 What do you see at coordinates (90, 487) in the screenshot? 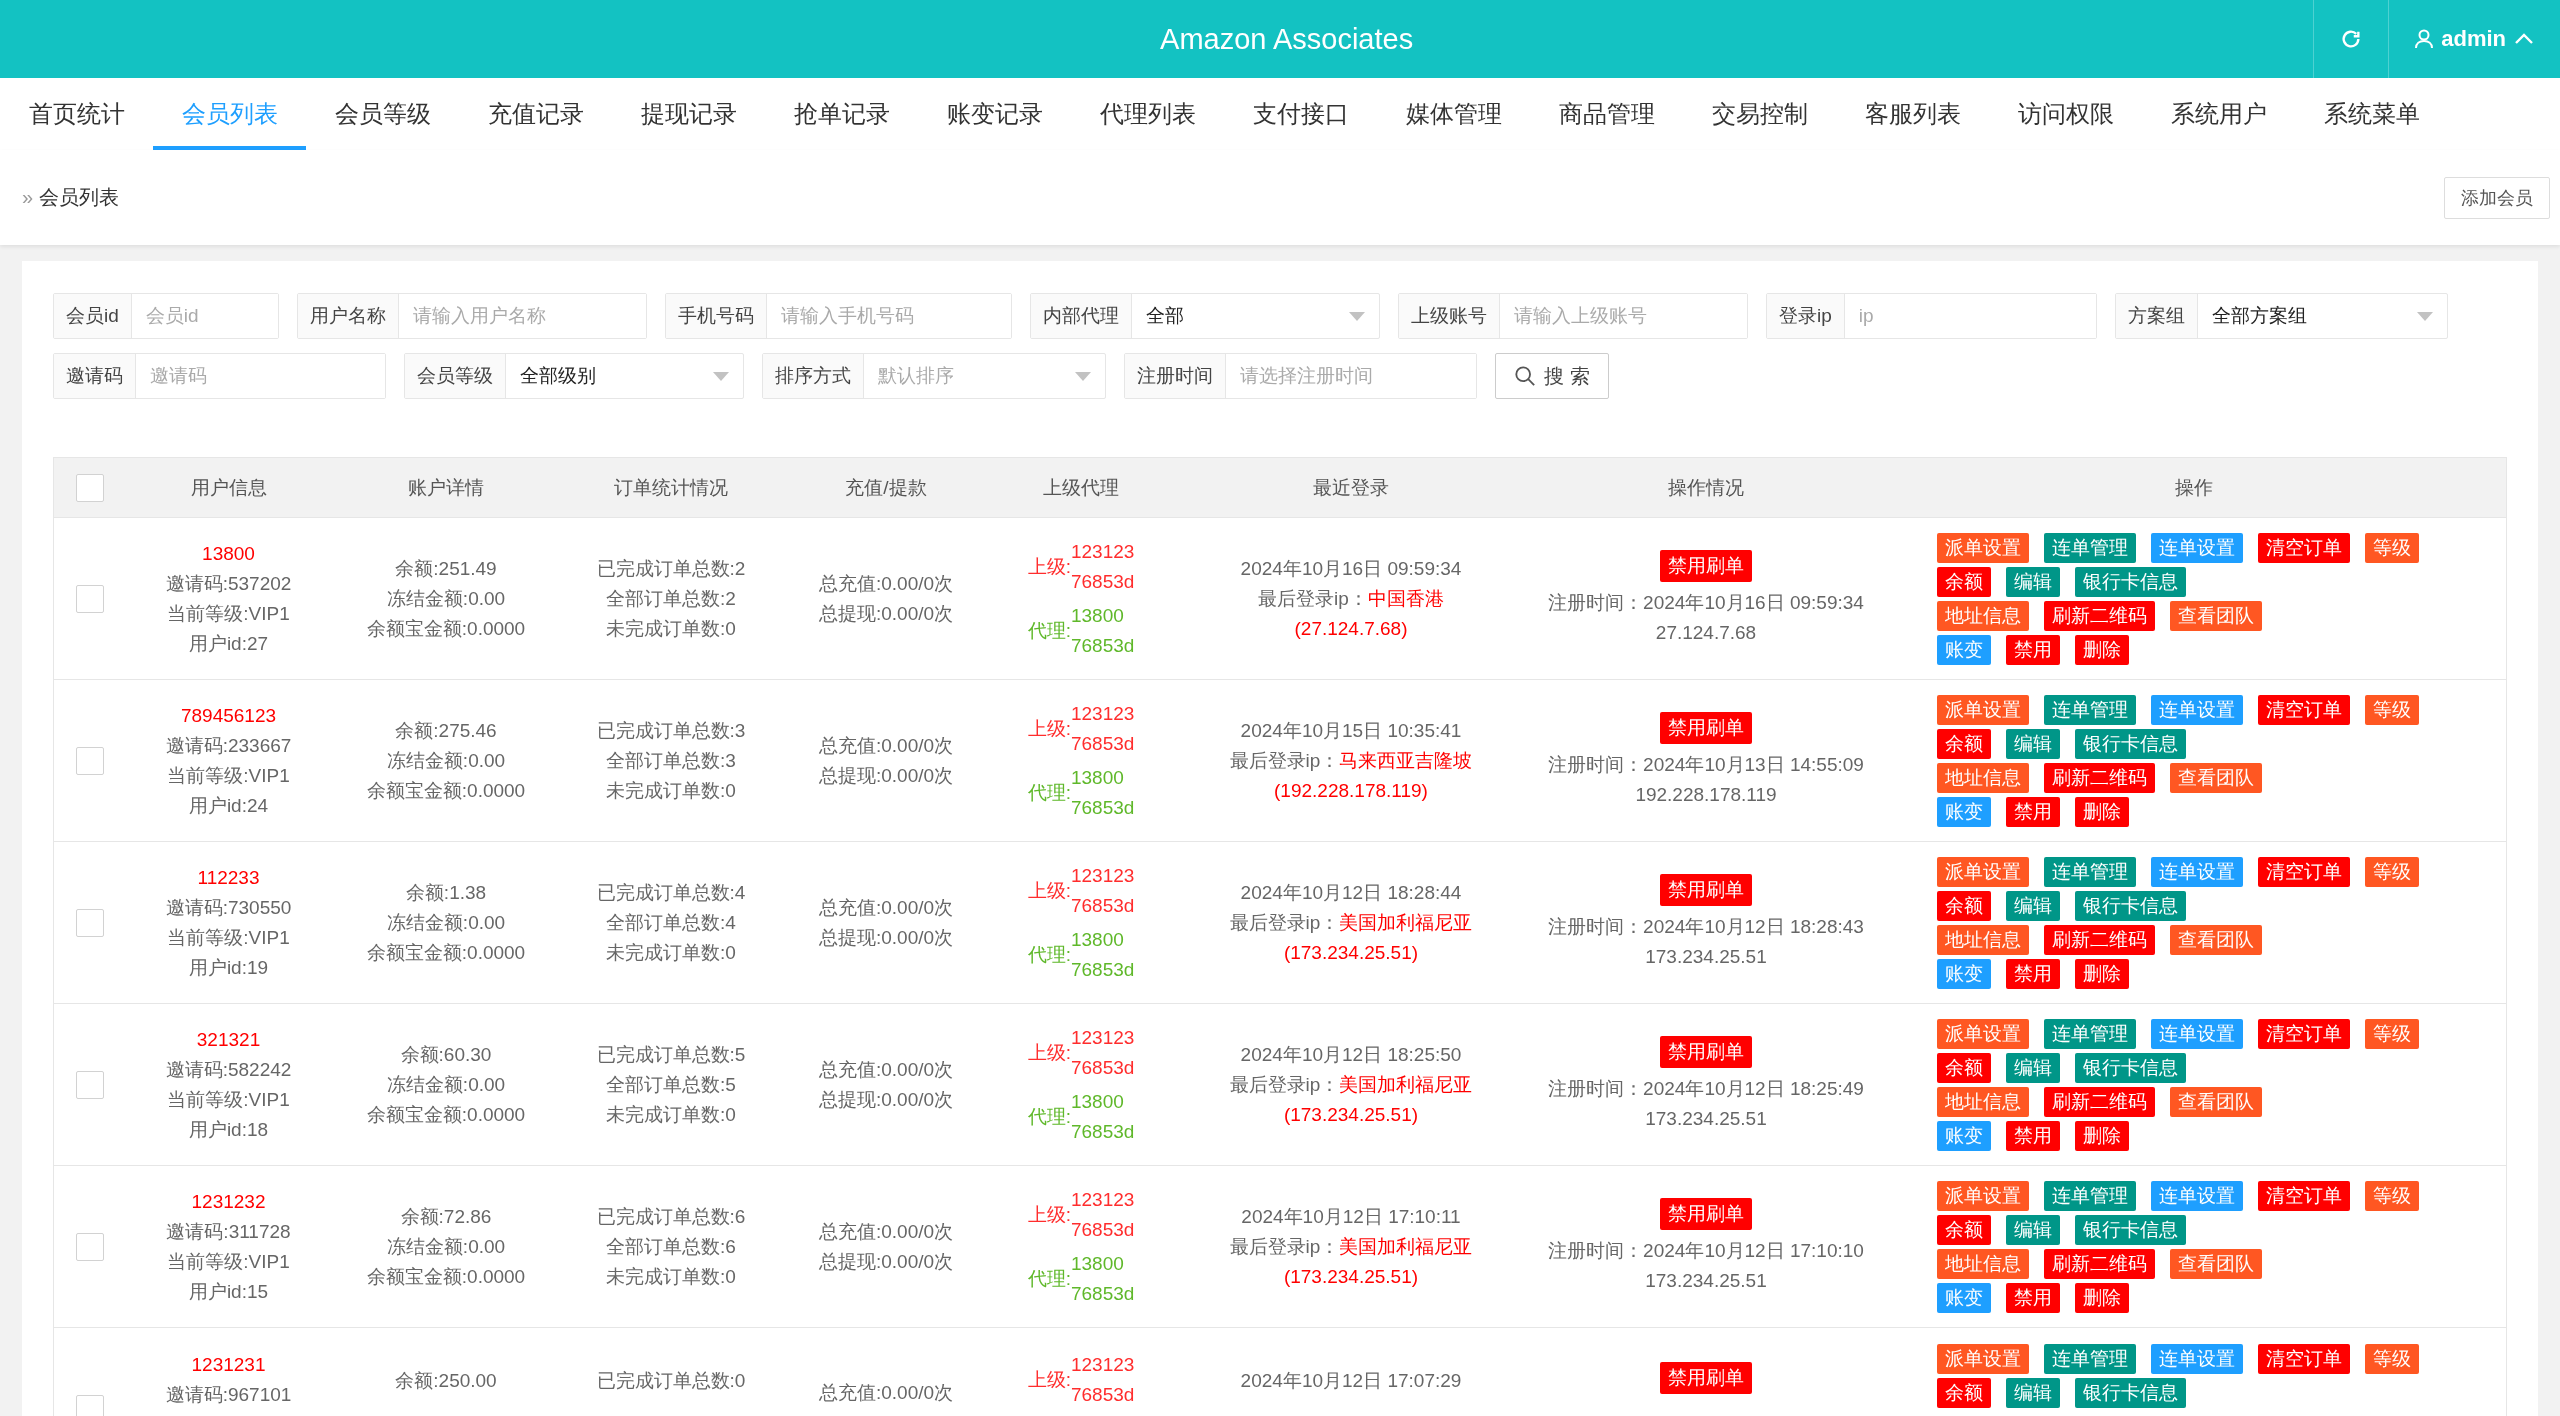
I see `select-all-checkbox` at bounding box center [90, 487].